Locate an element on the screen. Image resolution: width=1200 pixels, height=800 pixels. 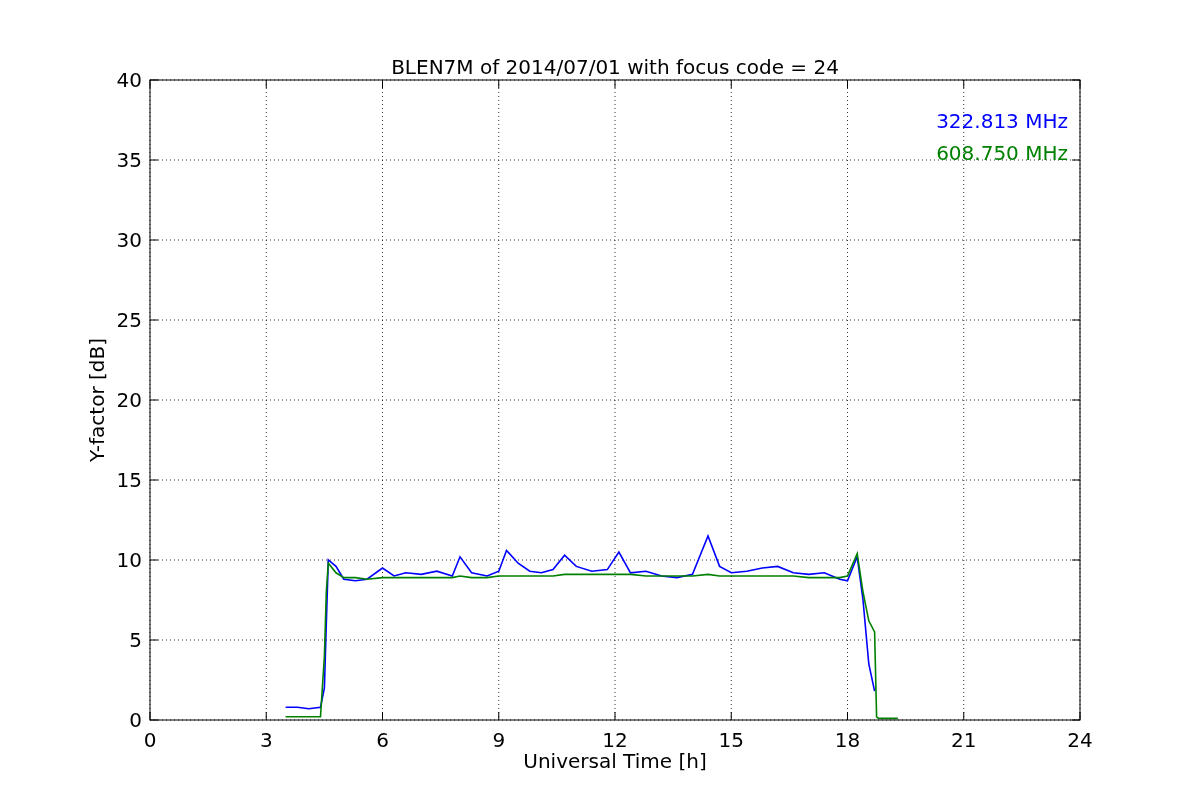
y-tick-label: 5 is located at coordinates (135, 640).